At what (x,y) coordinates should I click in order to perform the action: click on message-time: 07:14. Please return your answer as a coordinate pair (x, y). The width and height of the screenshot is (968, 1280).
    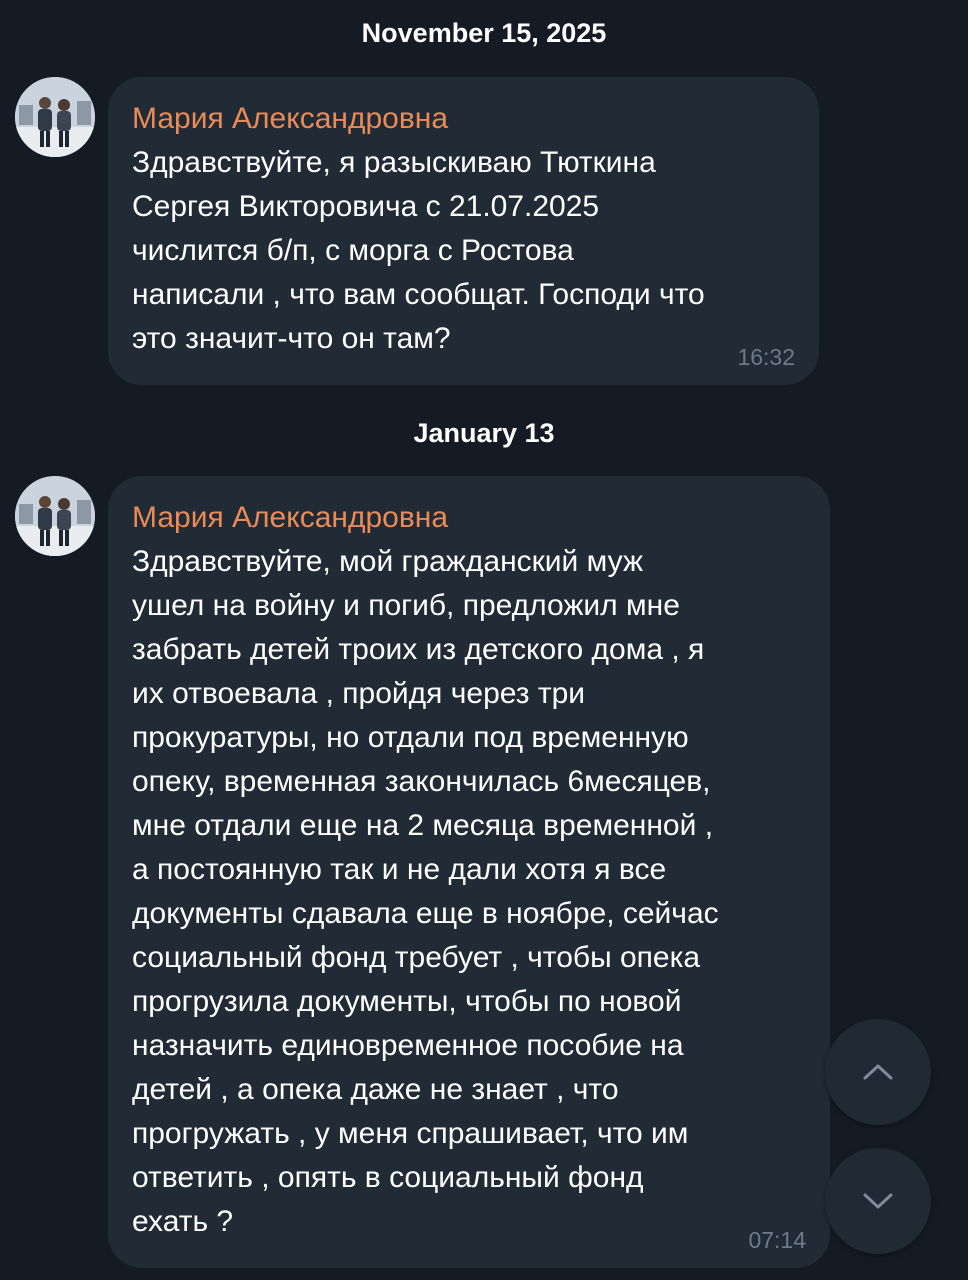
    Looking at the image, I should click on (777, 1240).